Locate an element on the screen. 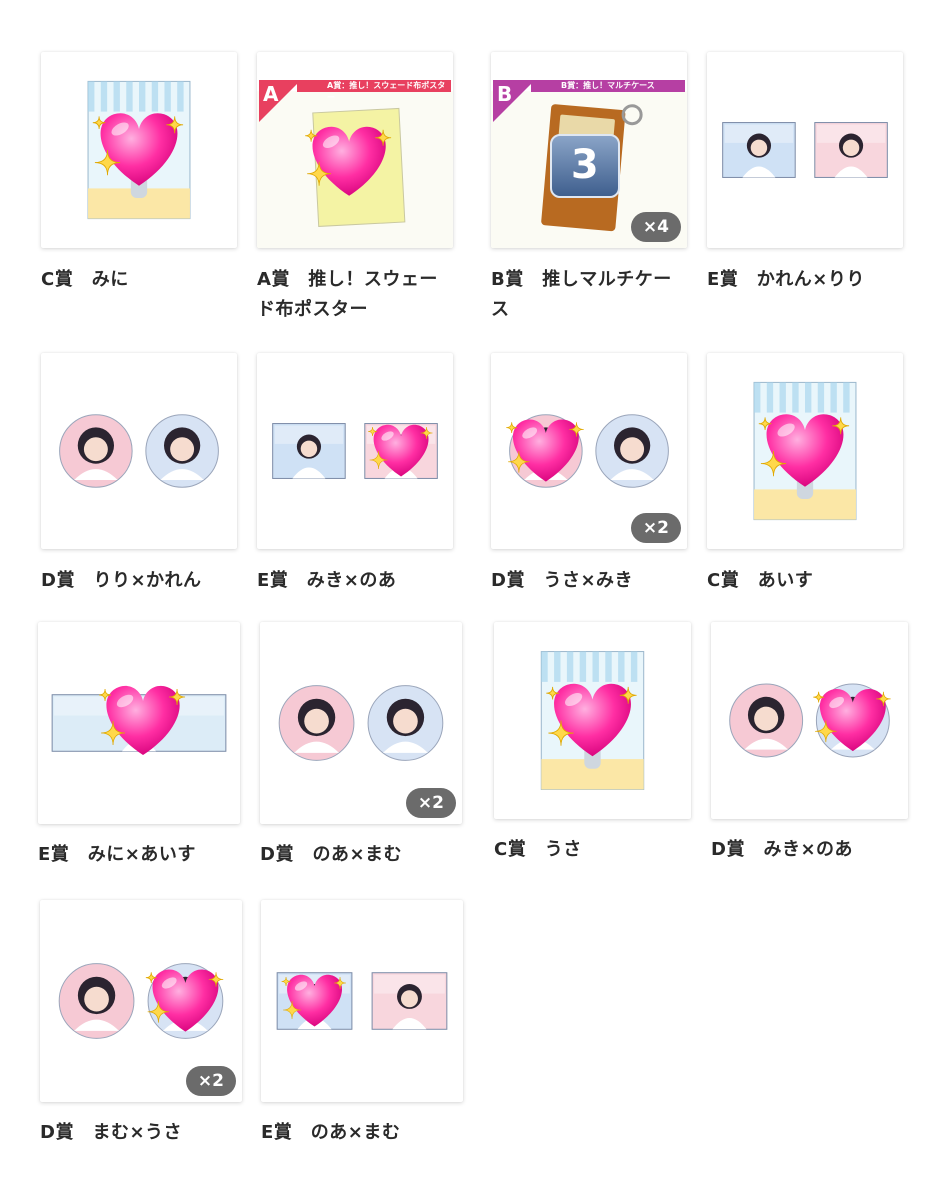  prize-caption: D賞 まむ×うさ is located at coordinates (111, 1132).